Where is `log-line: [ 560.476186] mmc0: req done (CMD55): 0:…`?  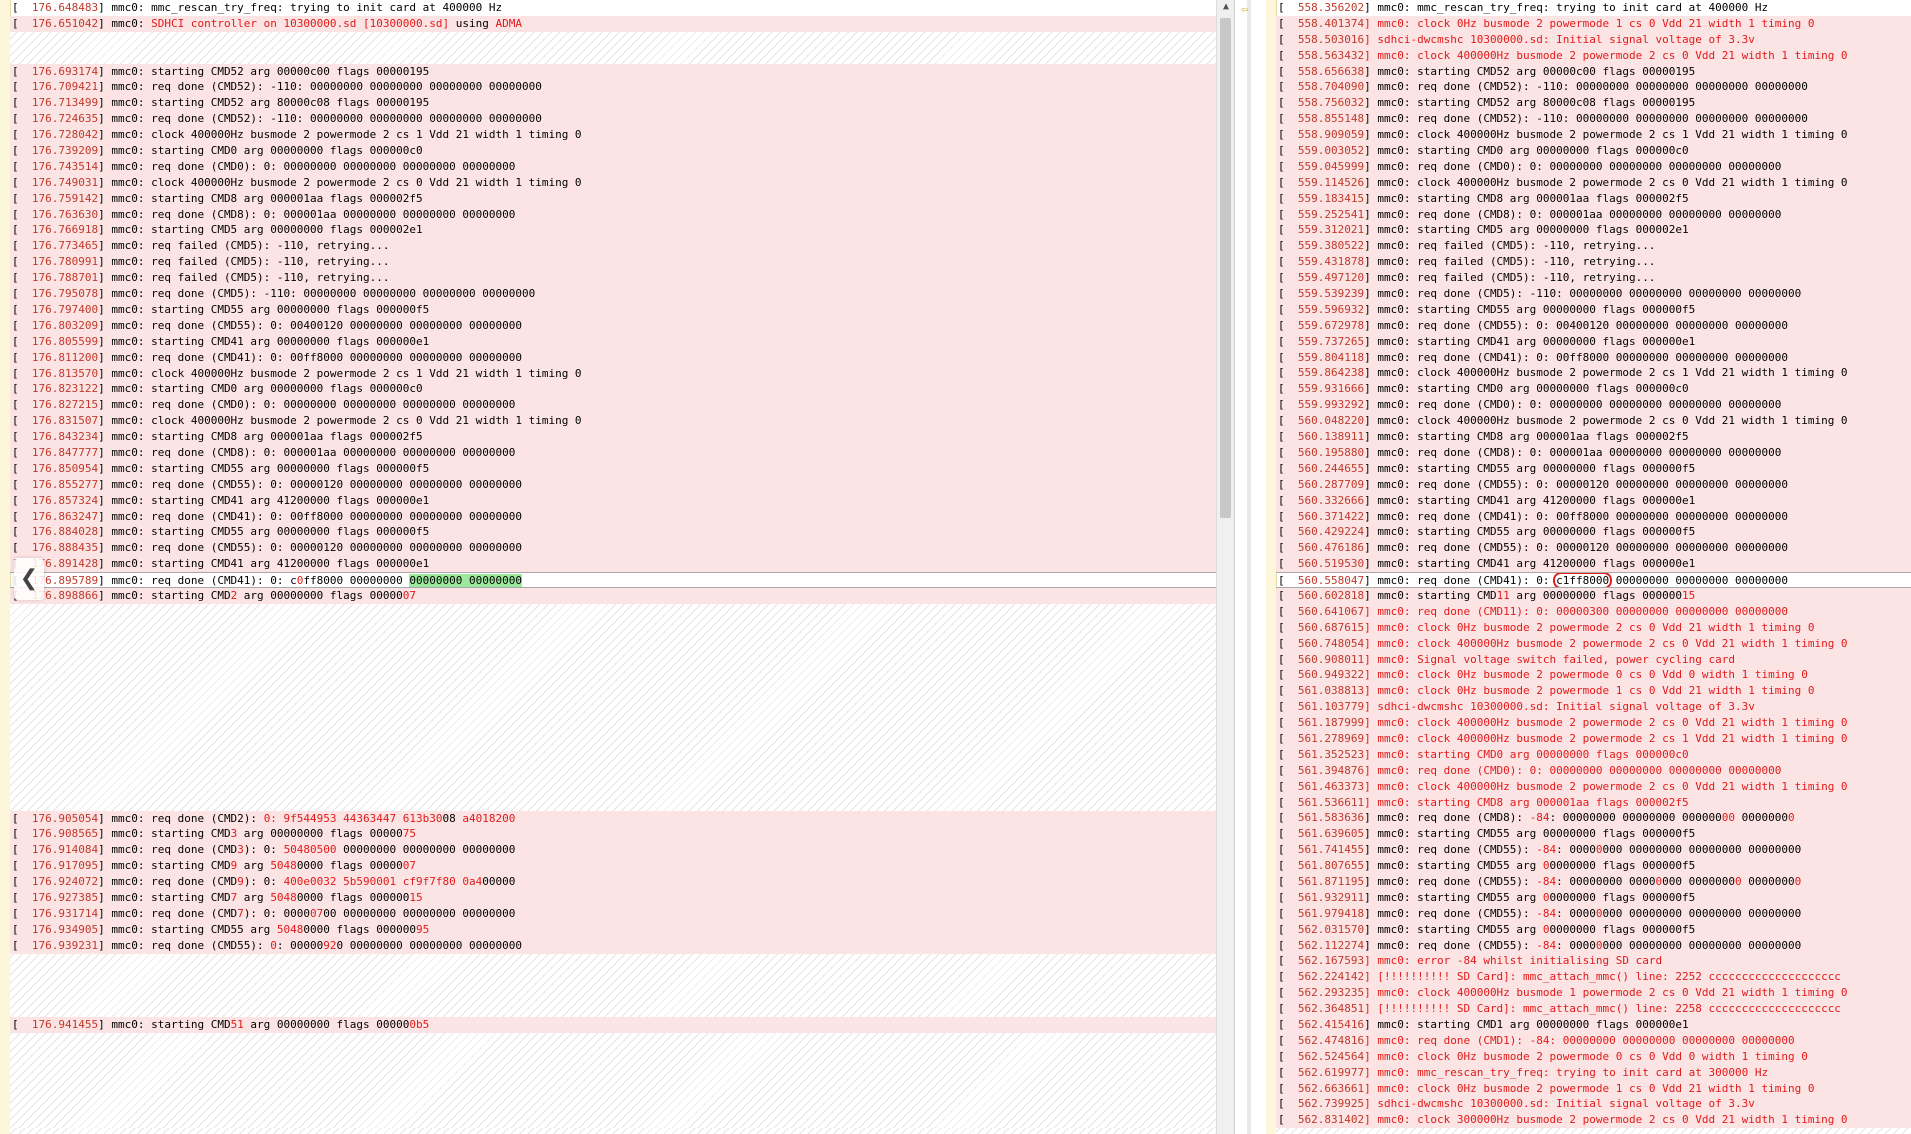 log-line: [ 560.476186] mmc0: req done (CMD55): 0:… is located at coordinates (1593, 548).